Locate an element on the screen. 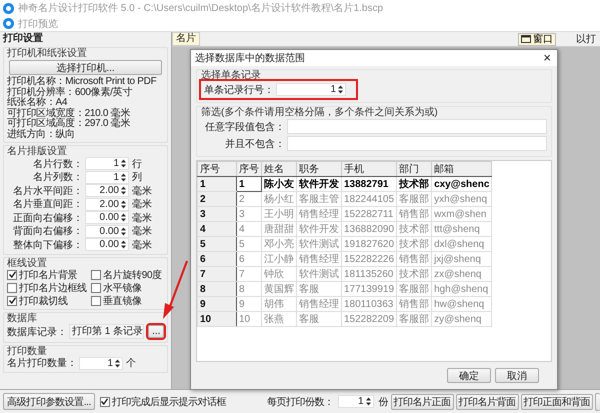  info-text: 打印机名称：Microsoft Print to PDF is located at coordinates (82, 82).